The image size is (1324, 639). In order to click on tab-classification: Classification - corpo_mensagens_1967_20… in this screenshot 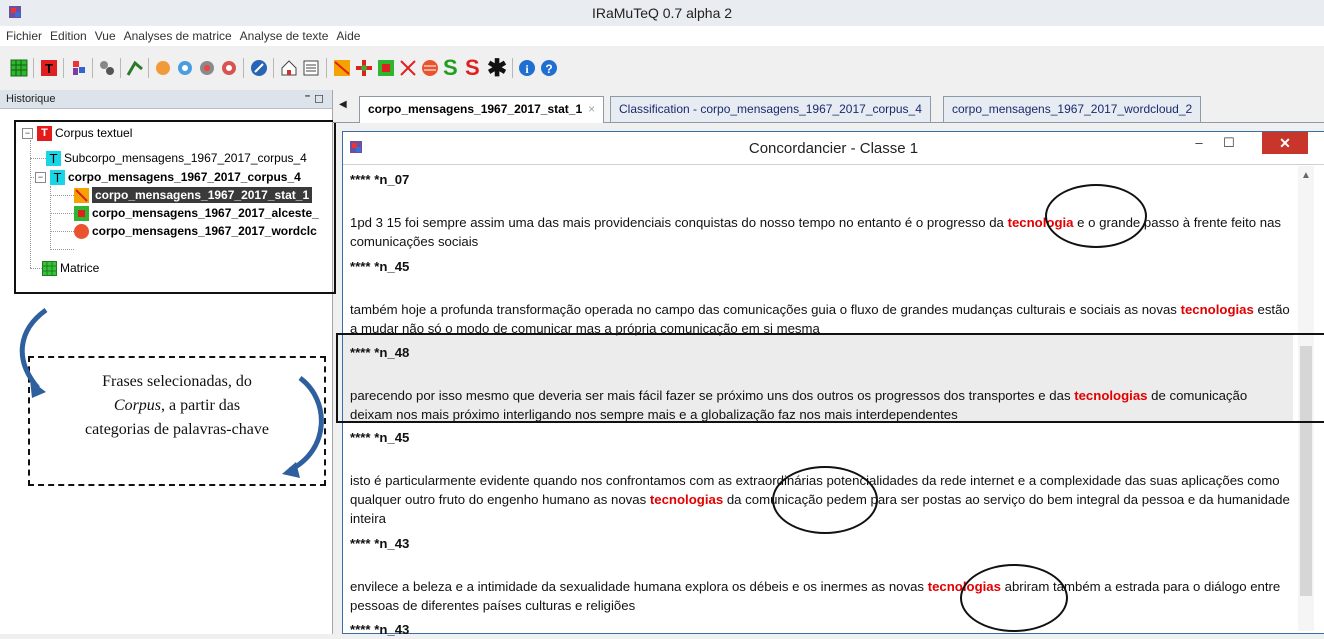, I will do `click(770, 109)`.